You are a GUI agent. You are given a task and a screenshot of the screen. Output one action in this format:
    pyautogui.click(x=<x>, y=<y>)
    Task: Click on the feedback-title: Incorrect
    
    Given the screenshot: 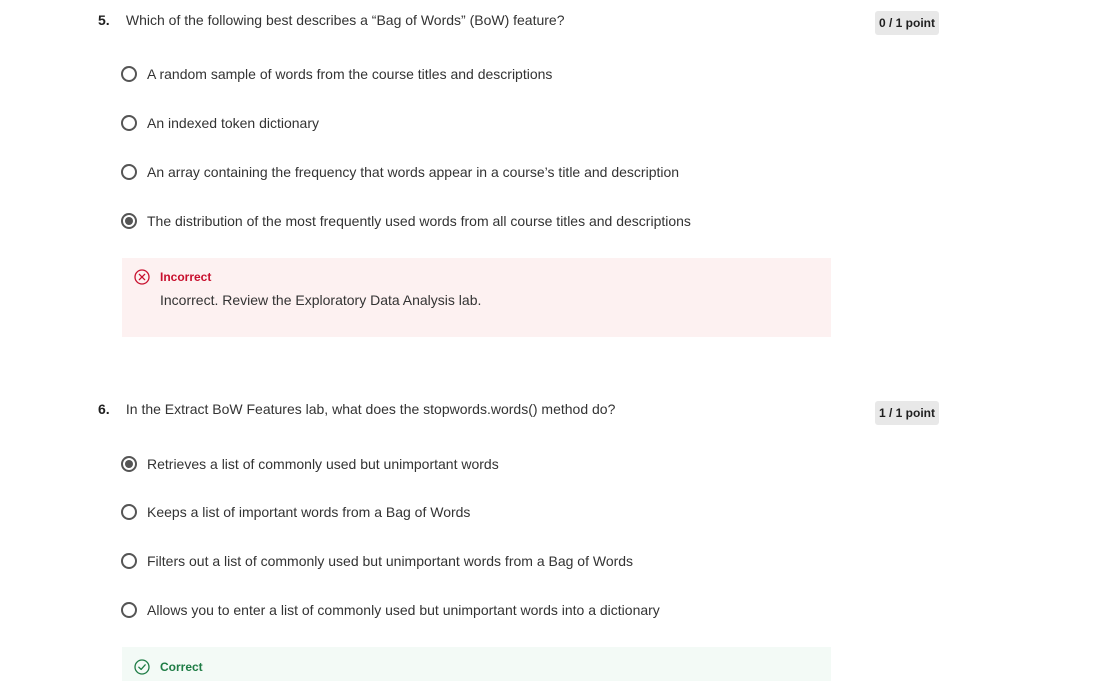 What is the action you would take?
    pyautogui.click(x=476, y=277)
    